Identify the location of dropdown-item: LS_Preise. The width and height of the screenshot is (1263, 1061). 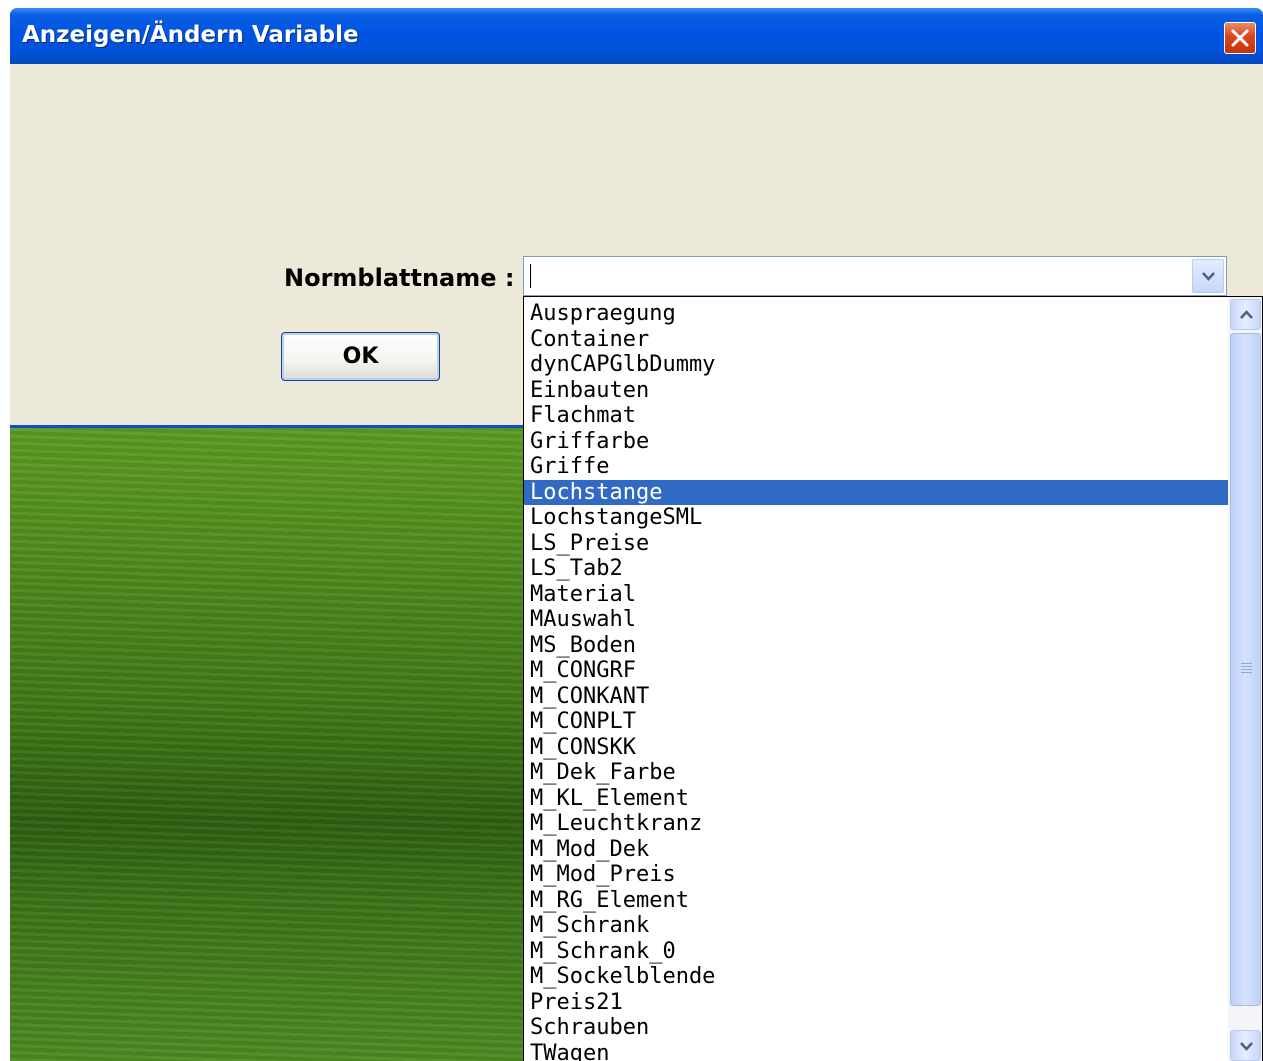
(876, 544).